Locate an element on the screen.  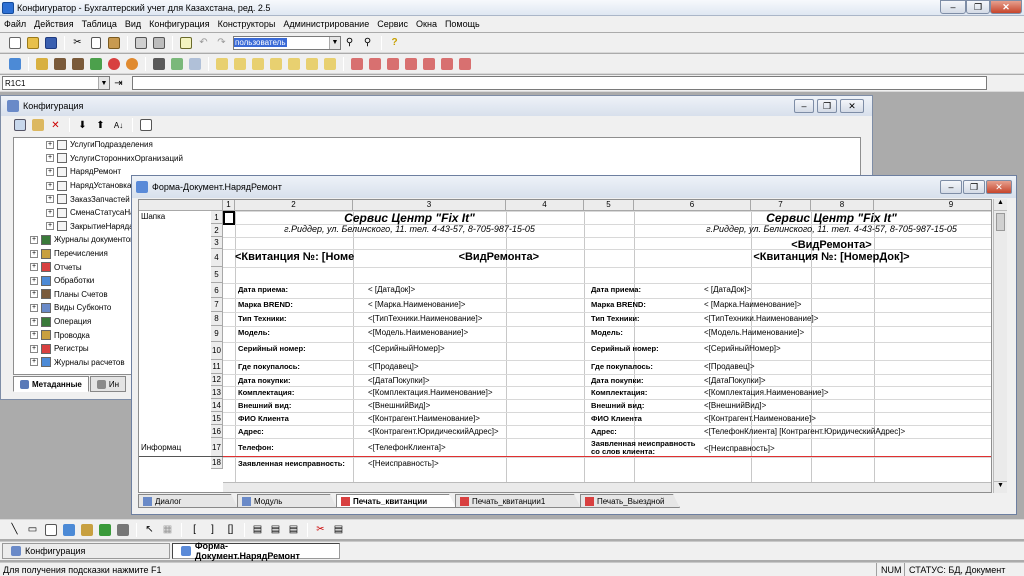
paste-icon is located at coordinates (113, 43).